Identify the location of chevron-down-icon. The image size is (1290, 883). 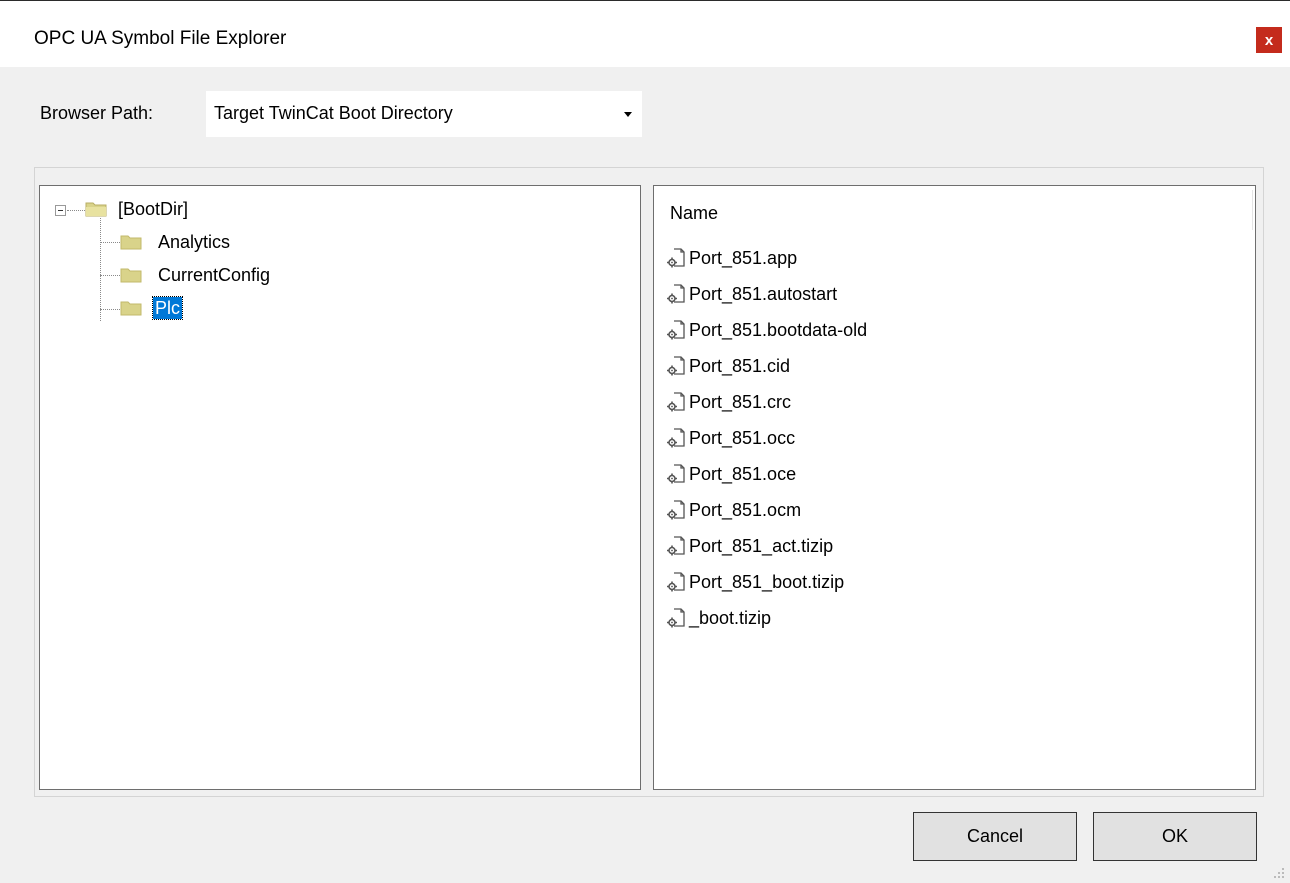
(628, 114).